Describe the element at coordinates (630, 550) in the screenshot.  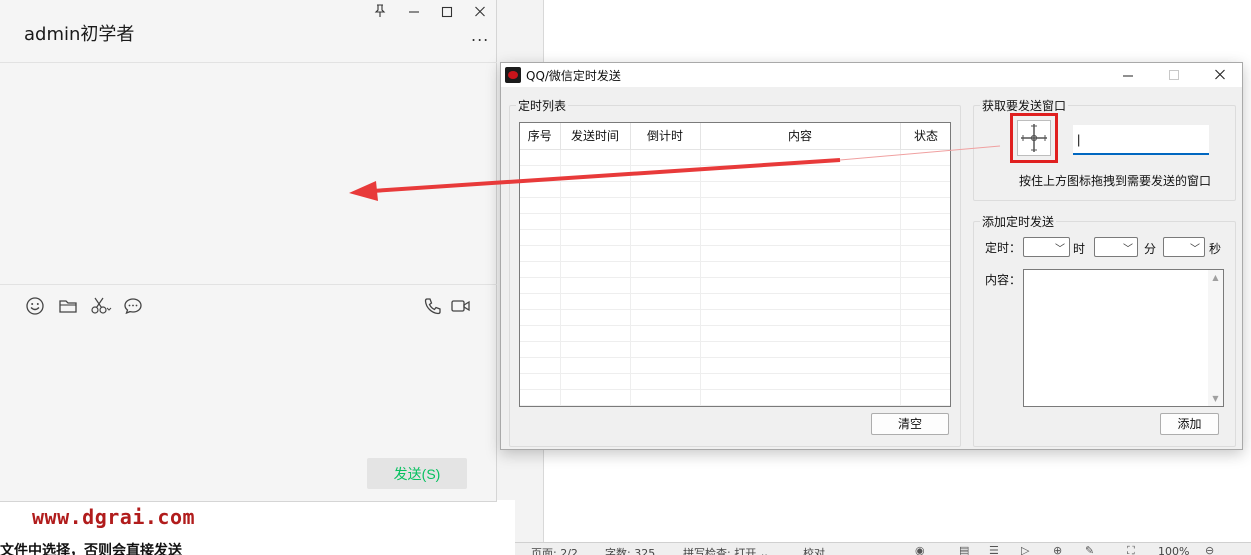
I see `word-count: 字数: 325` at that location.